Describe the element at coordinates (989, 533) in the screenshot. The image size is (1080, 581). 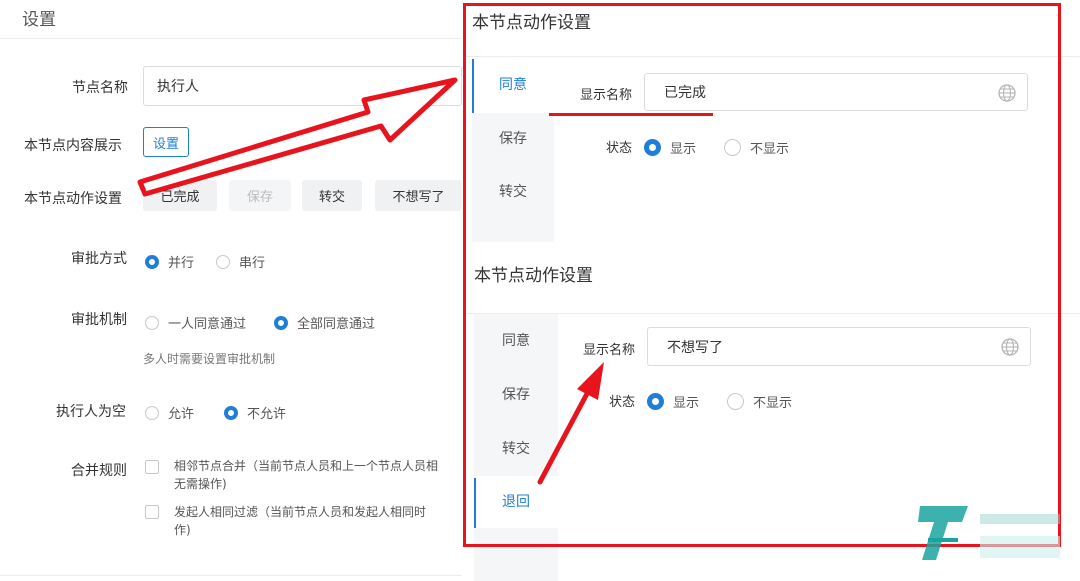
I see `watermark-logo-icon` at that location.